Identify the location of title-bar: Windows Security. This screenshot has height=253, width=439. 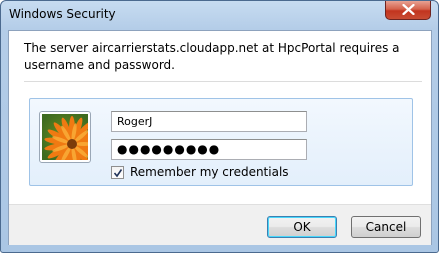
(219, 16).